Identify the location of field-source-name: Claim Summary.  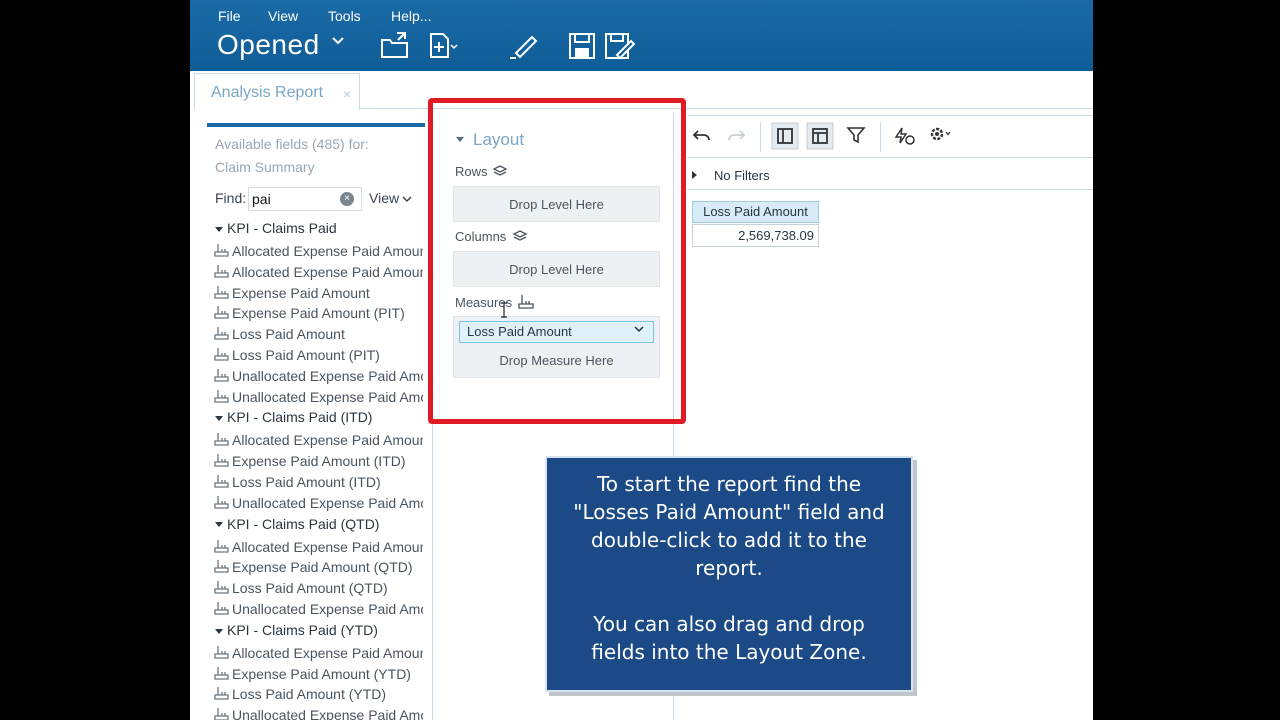
(265, 167).